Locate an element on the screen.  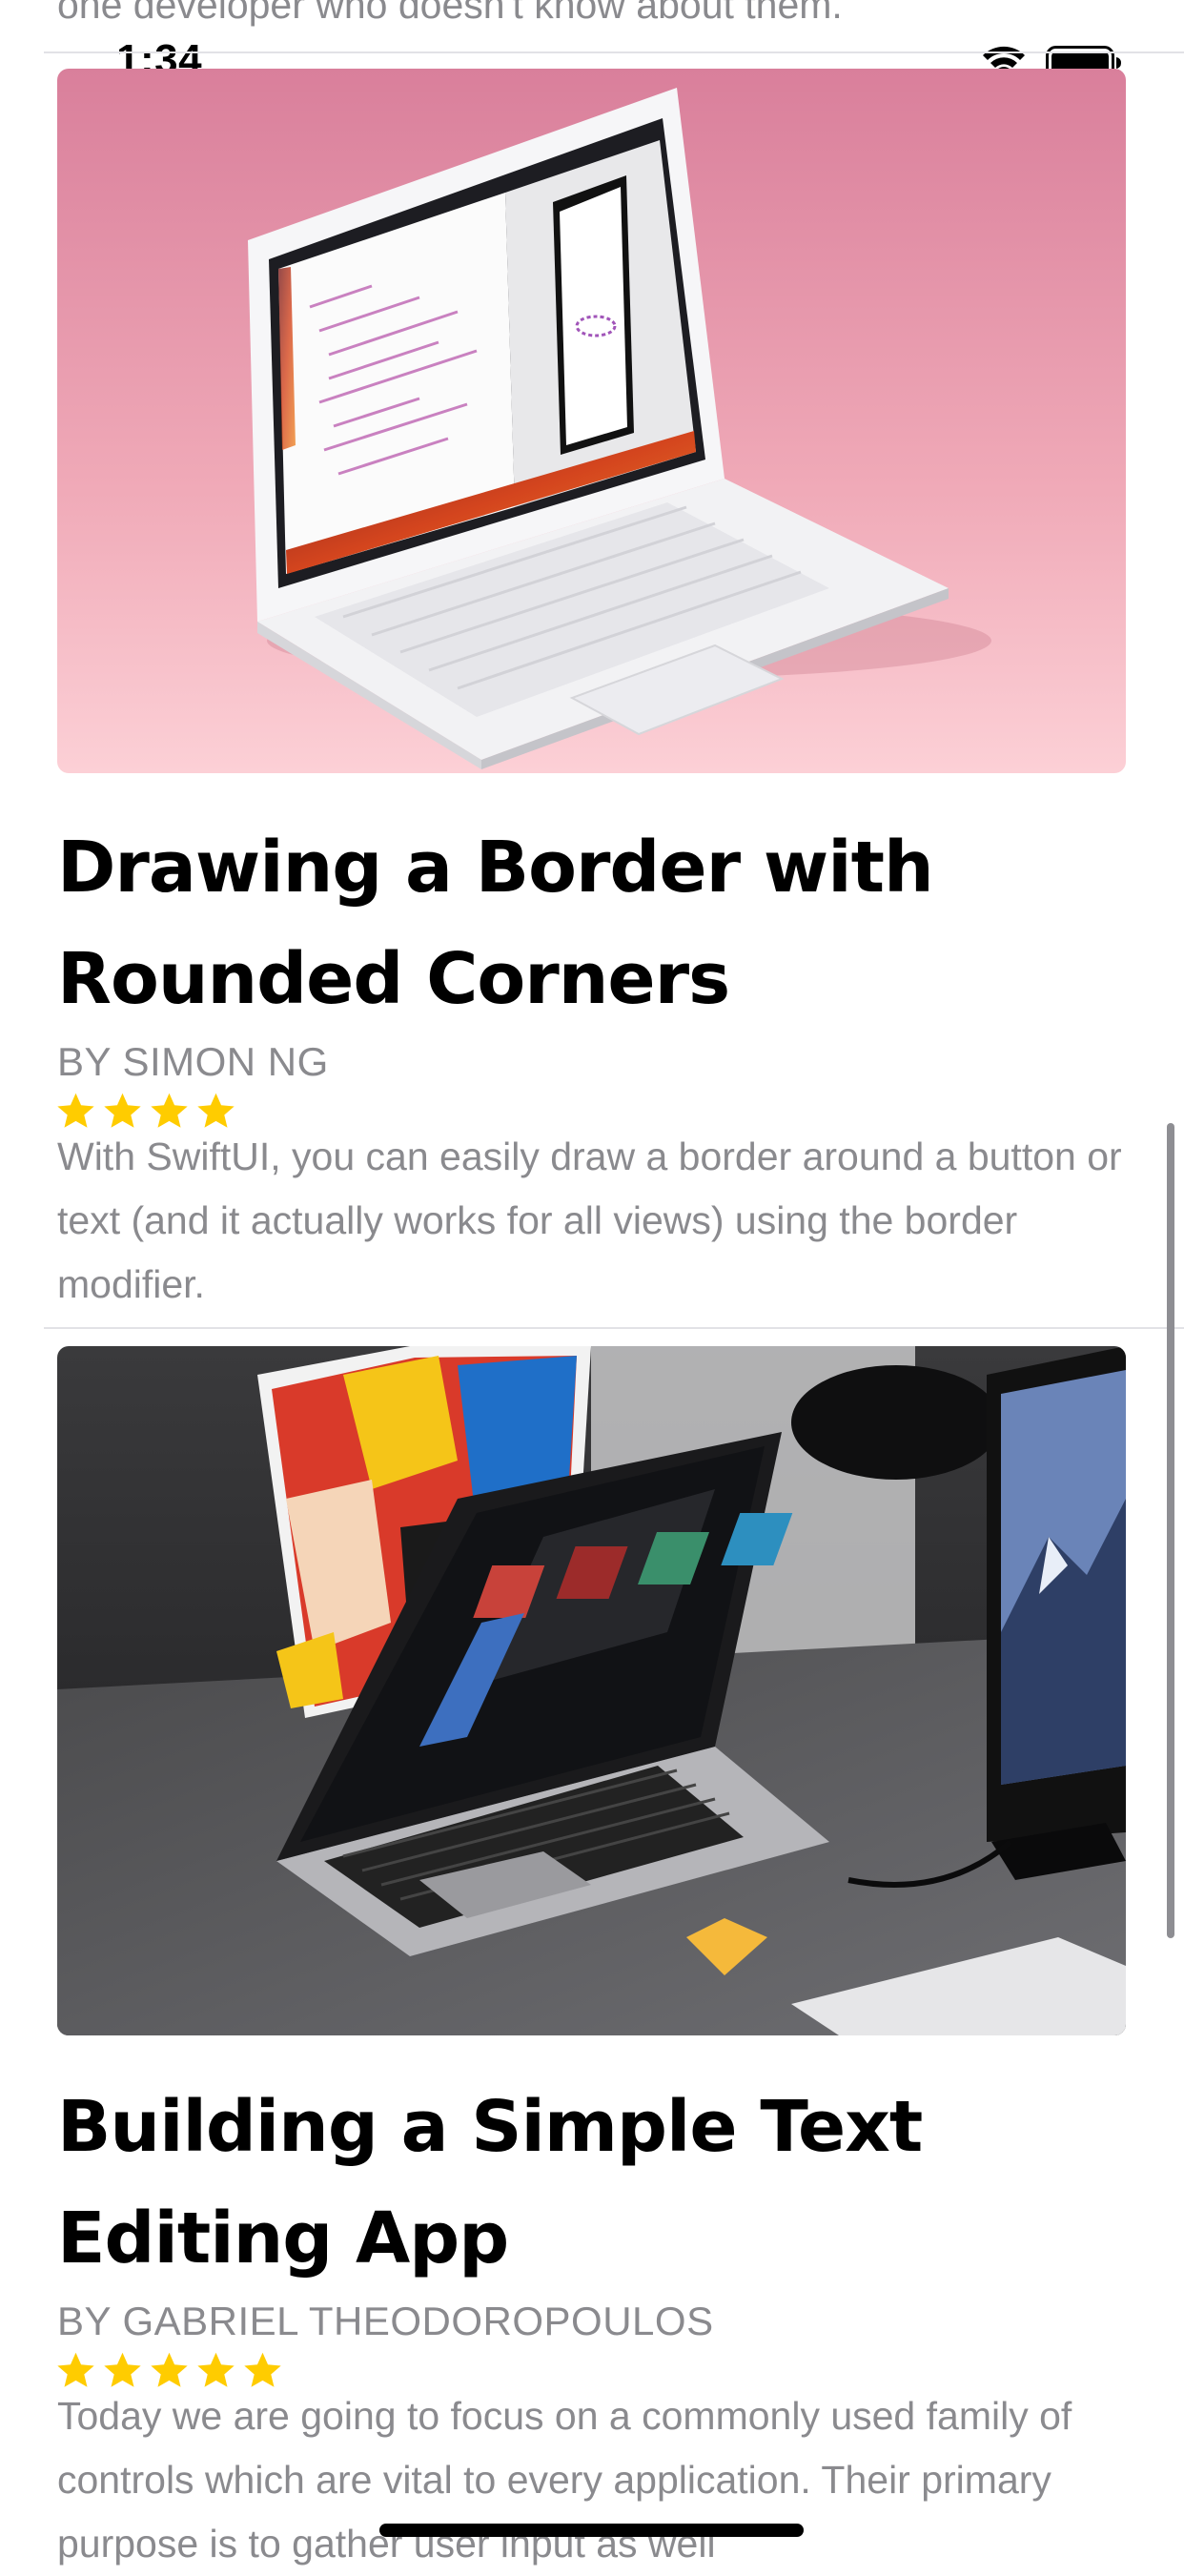
article-author: BY SIMON NG is located at coordinates (193, 1061).